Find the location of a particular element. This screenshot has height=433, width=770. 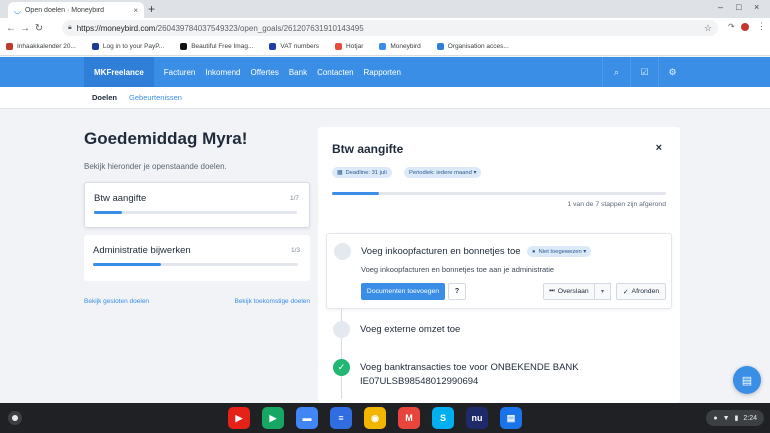

browser-tab: ◡ Open doelen · Moneybird × is located at coordinates (76, 10).